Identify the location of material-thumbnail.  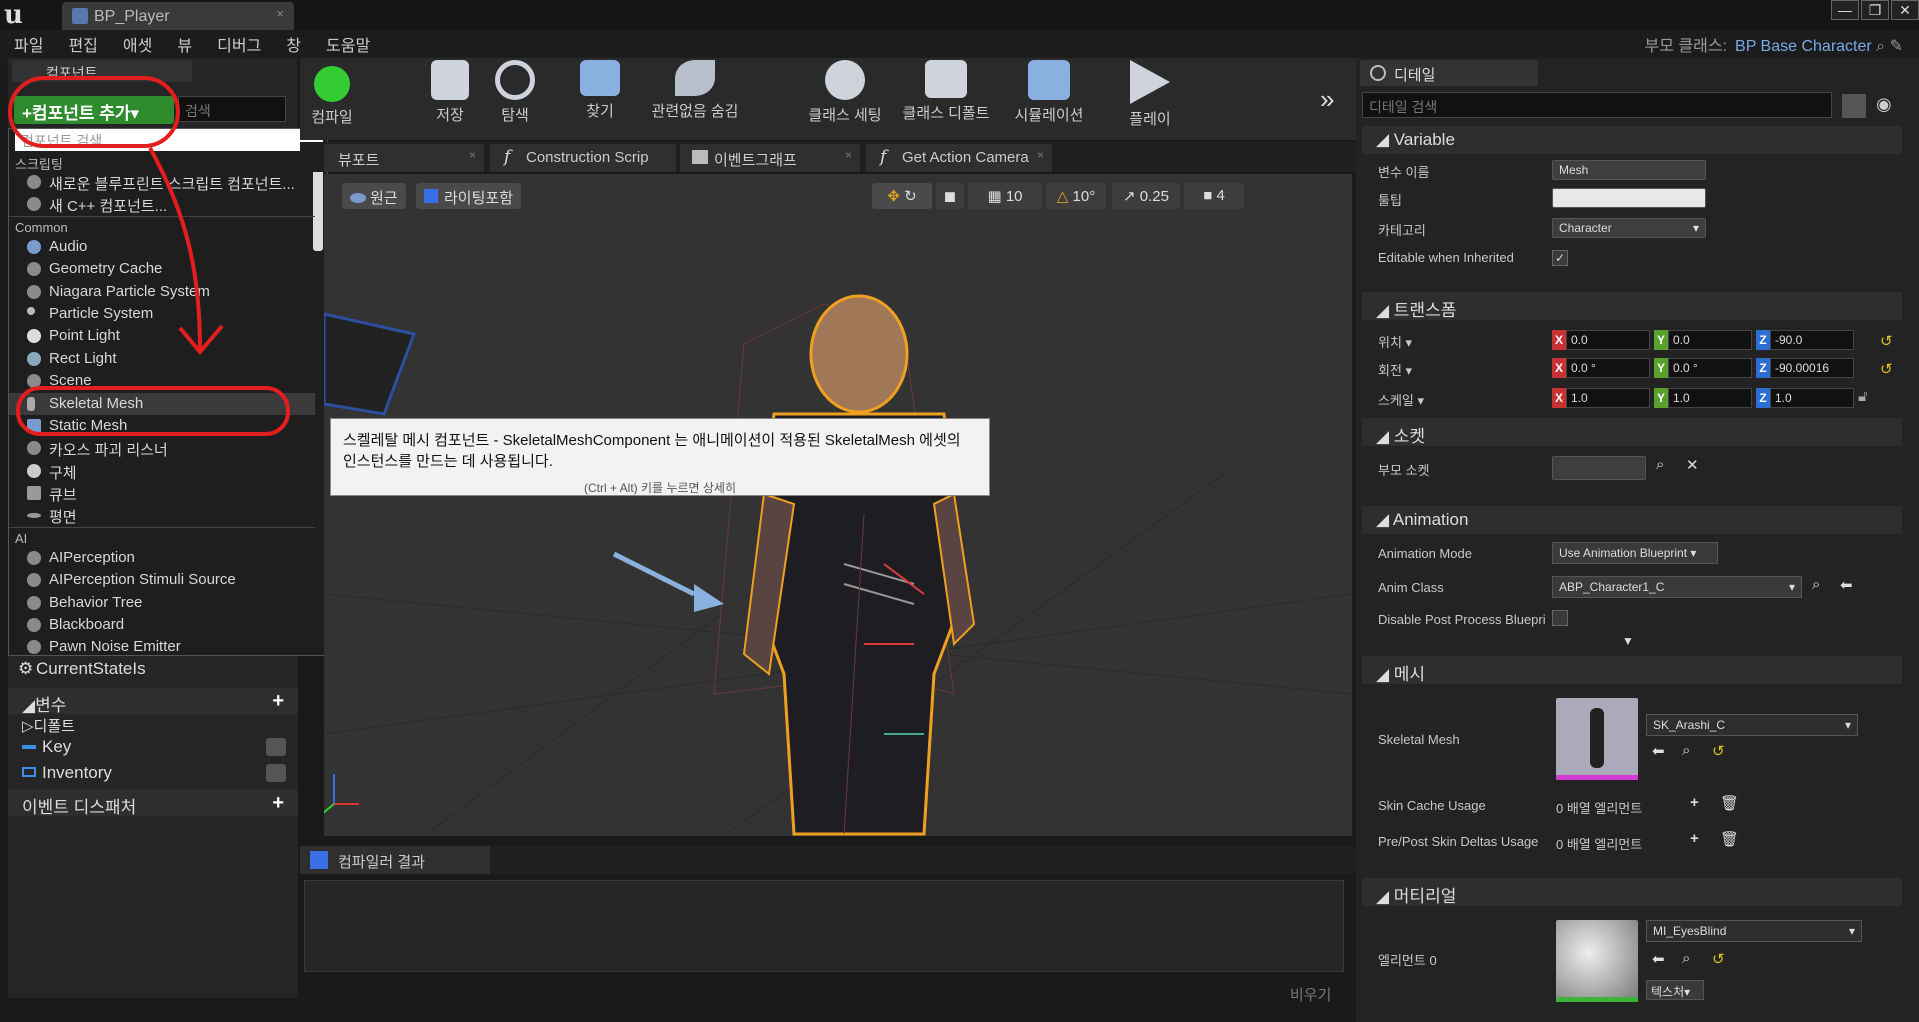
(1597, 961).